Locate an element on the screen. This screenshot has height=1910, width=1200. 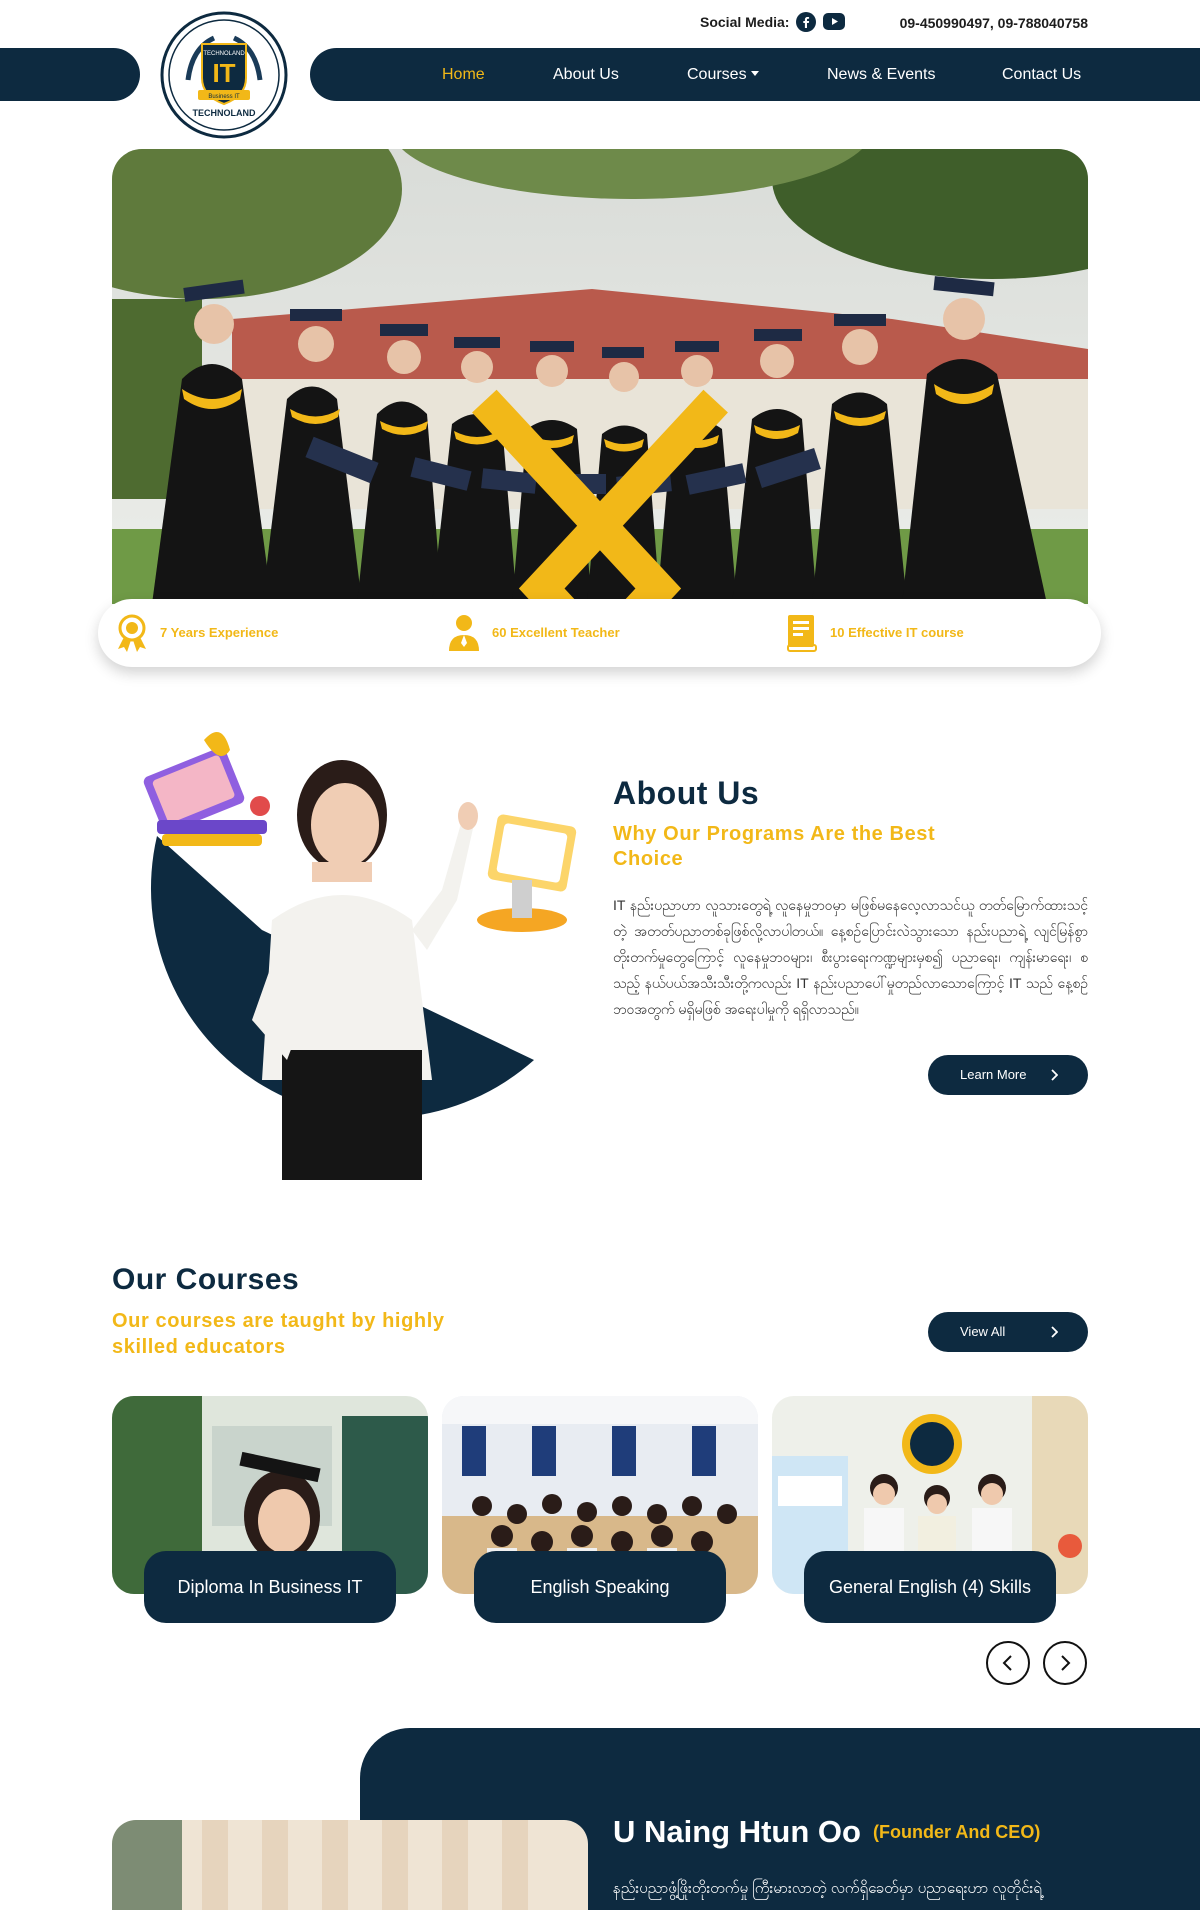
svg-text: IT is located at coordinates (223, 73).